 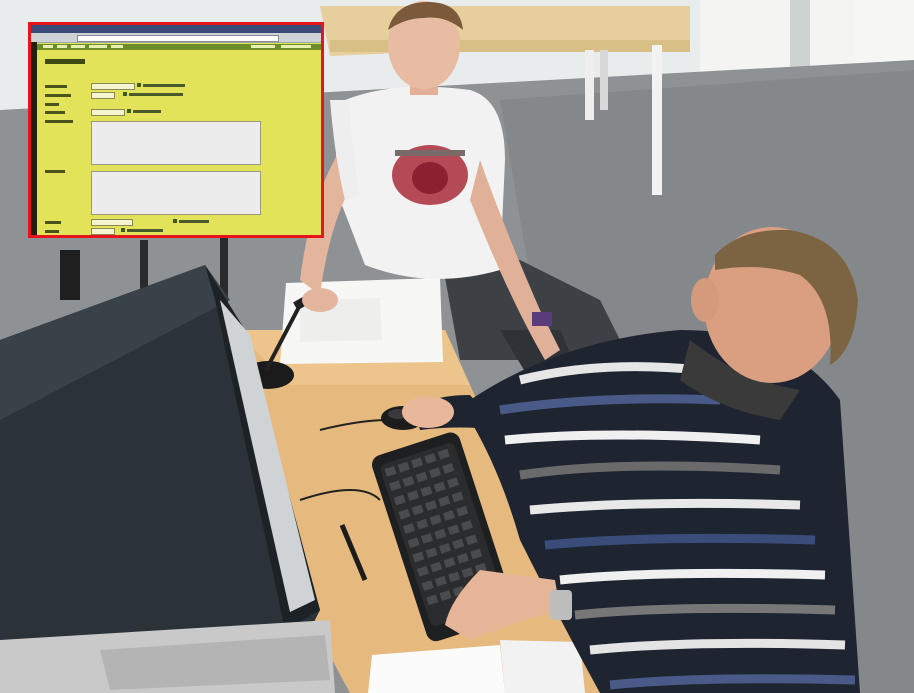 I want to click on window-edge, so click(x=34, y=138).